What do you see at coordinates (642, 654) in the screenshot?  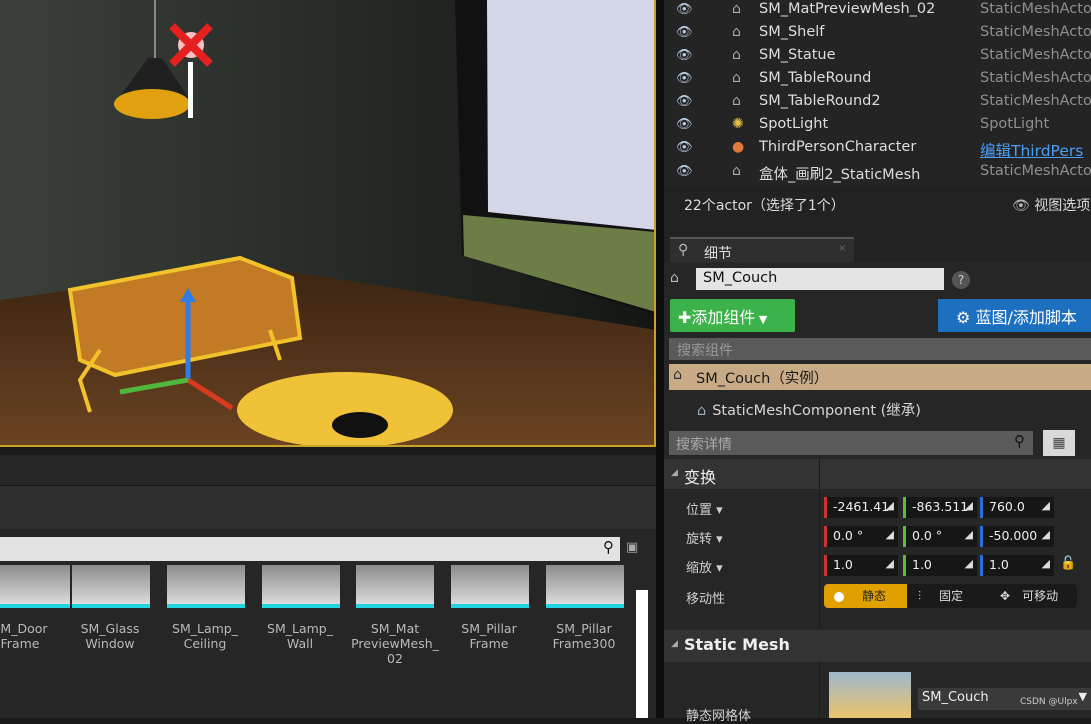 I see `content-scrollbar` at bounding box center [642, 654].